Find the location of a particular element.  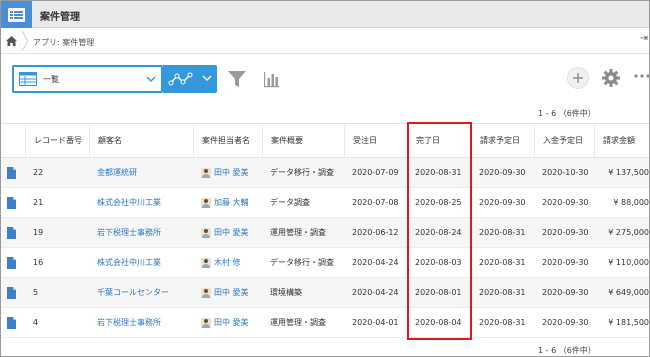

add-record-button is located at coordinates (578, 78).